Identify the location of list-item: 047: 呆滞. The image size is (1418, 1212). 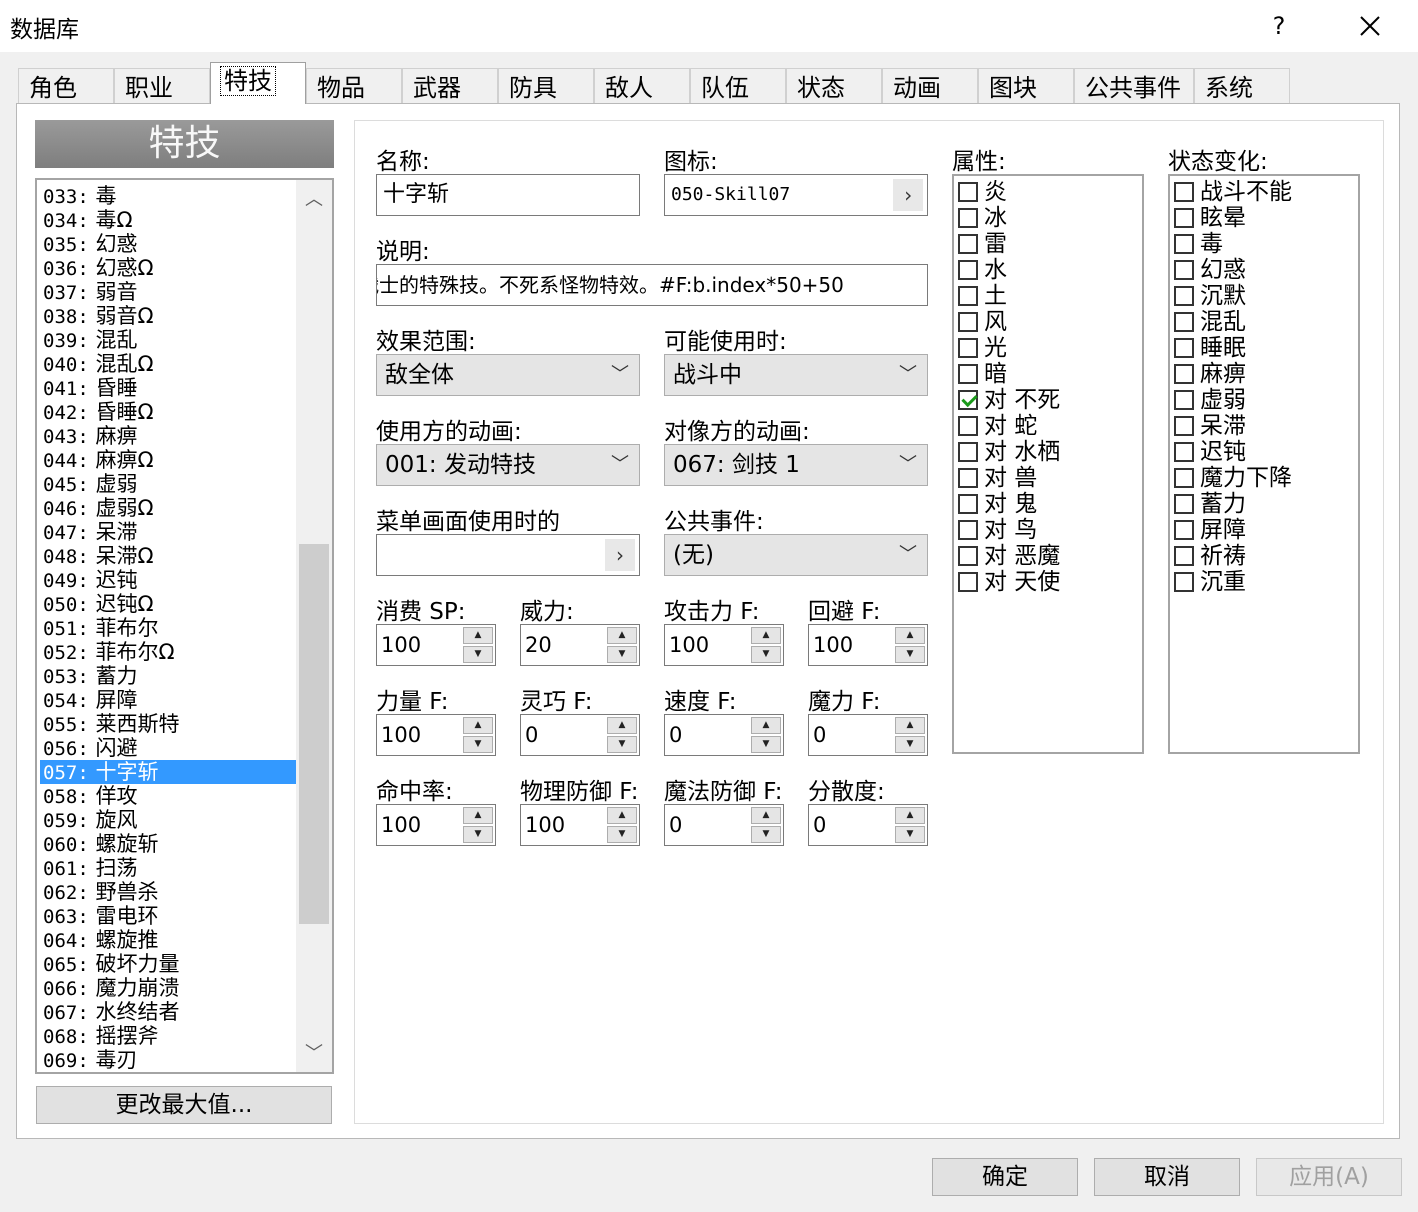
(169, 532).